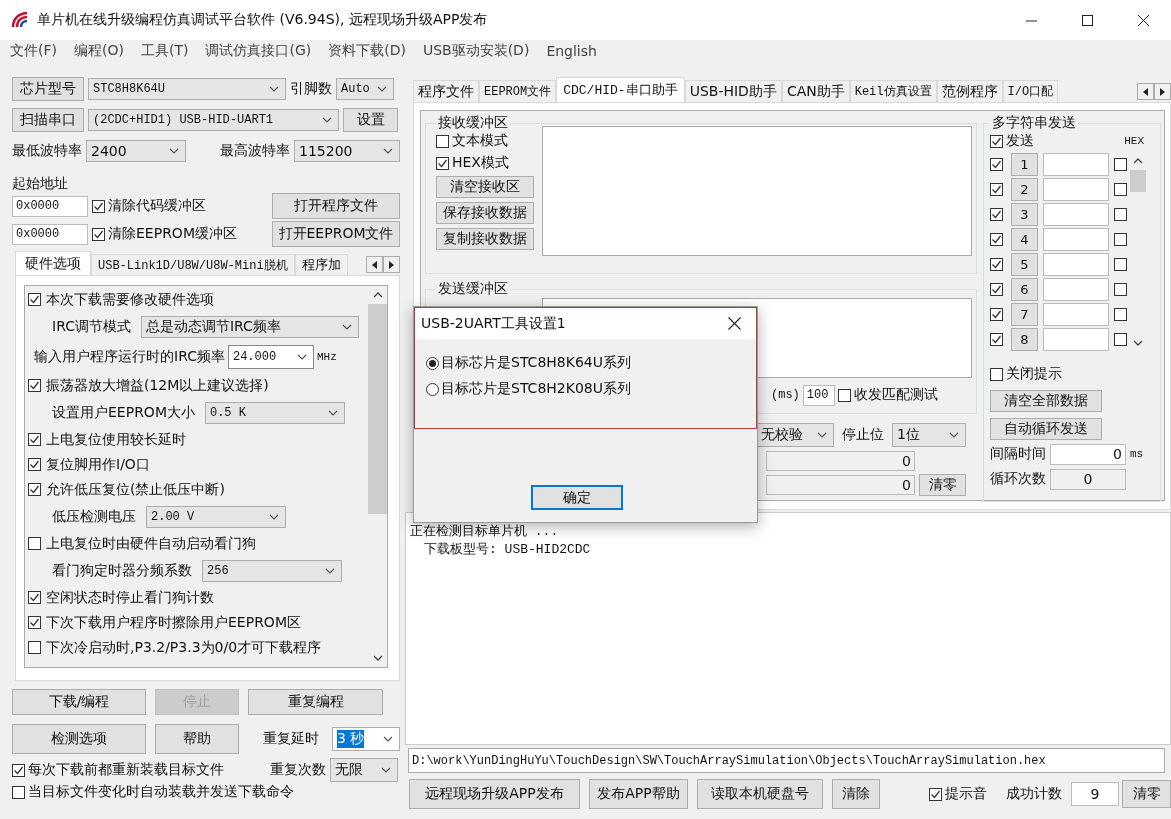 This screenshot has width=1171, height=819. Describe the element at coordinates (172, 234) in the screenshot. I see `checkbox-label: 清除EEPROM缓冲区` at that location.